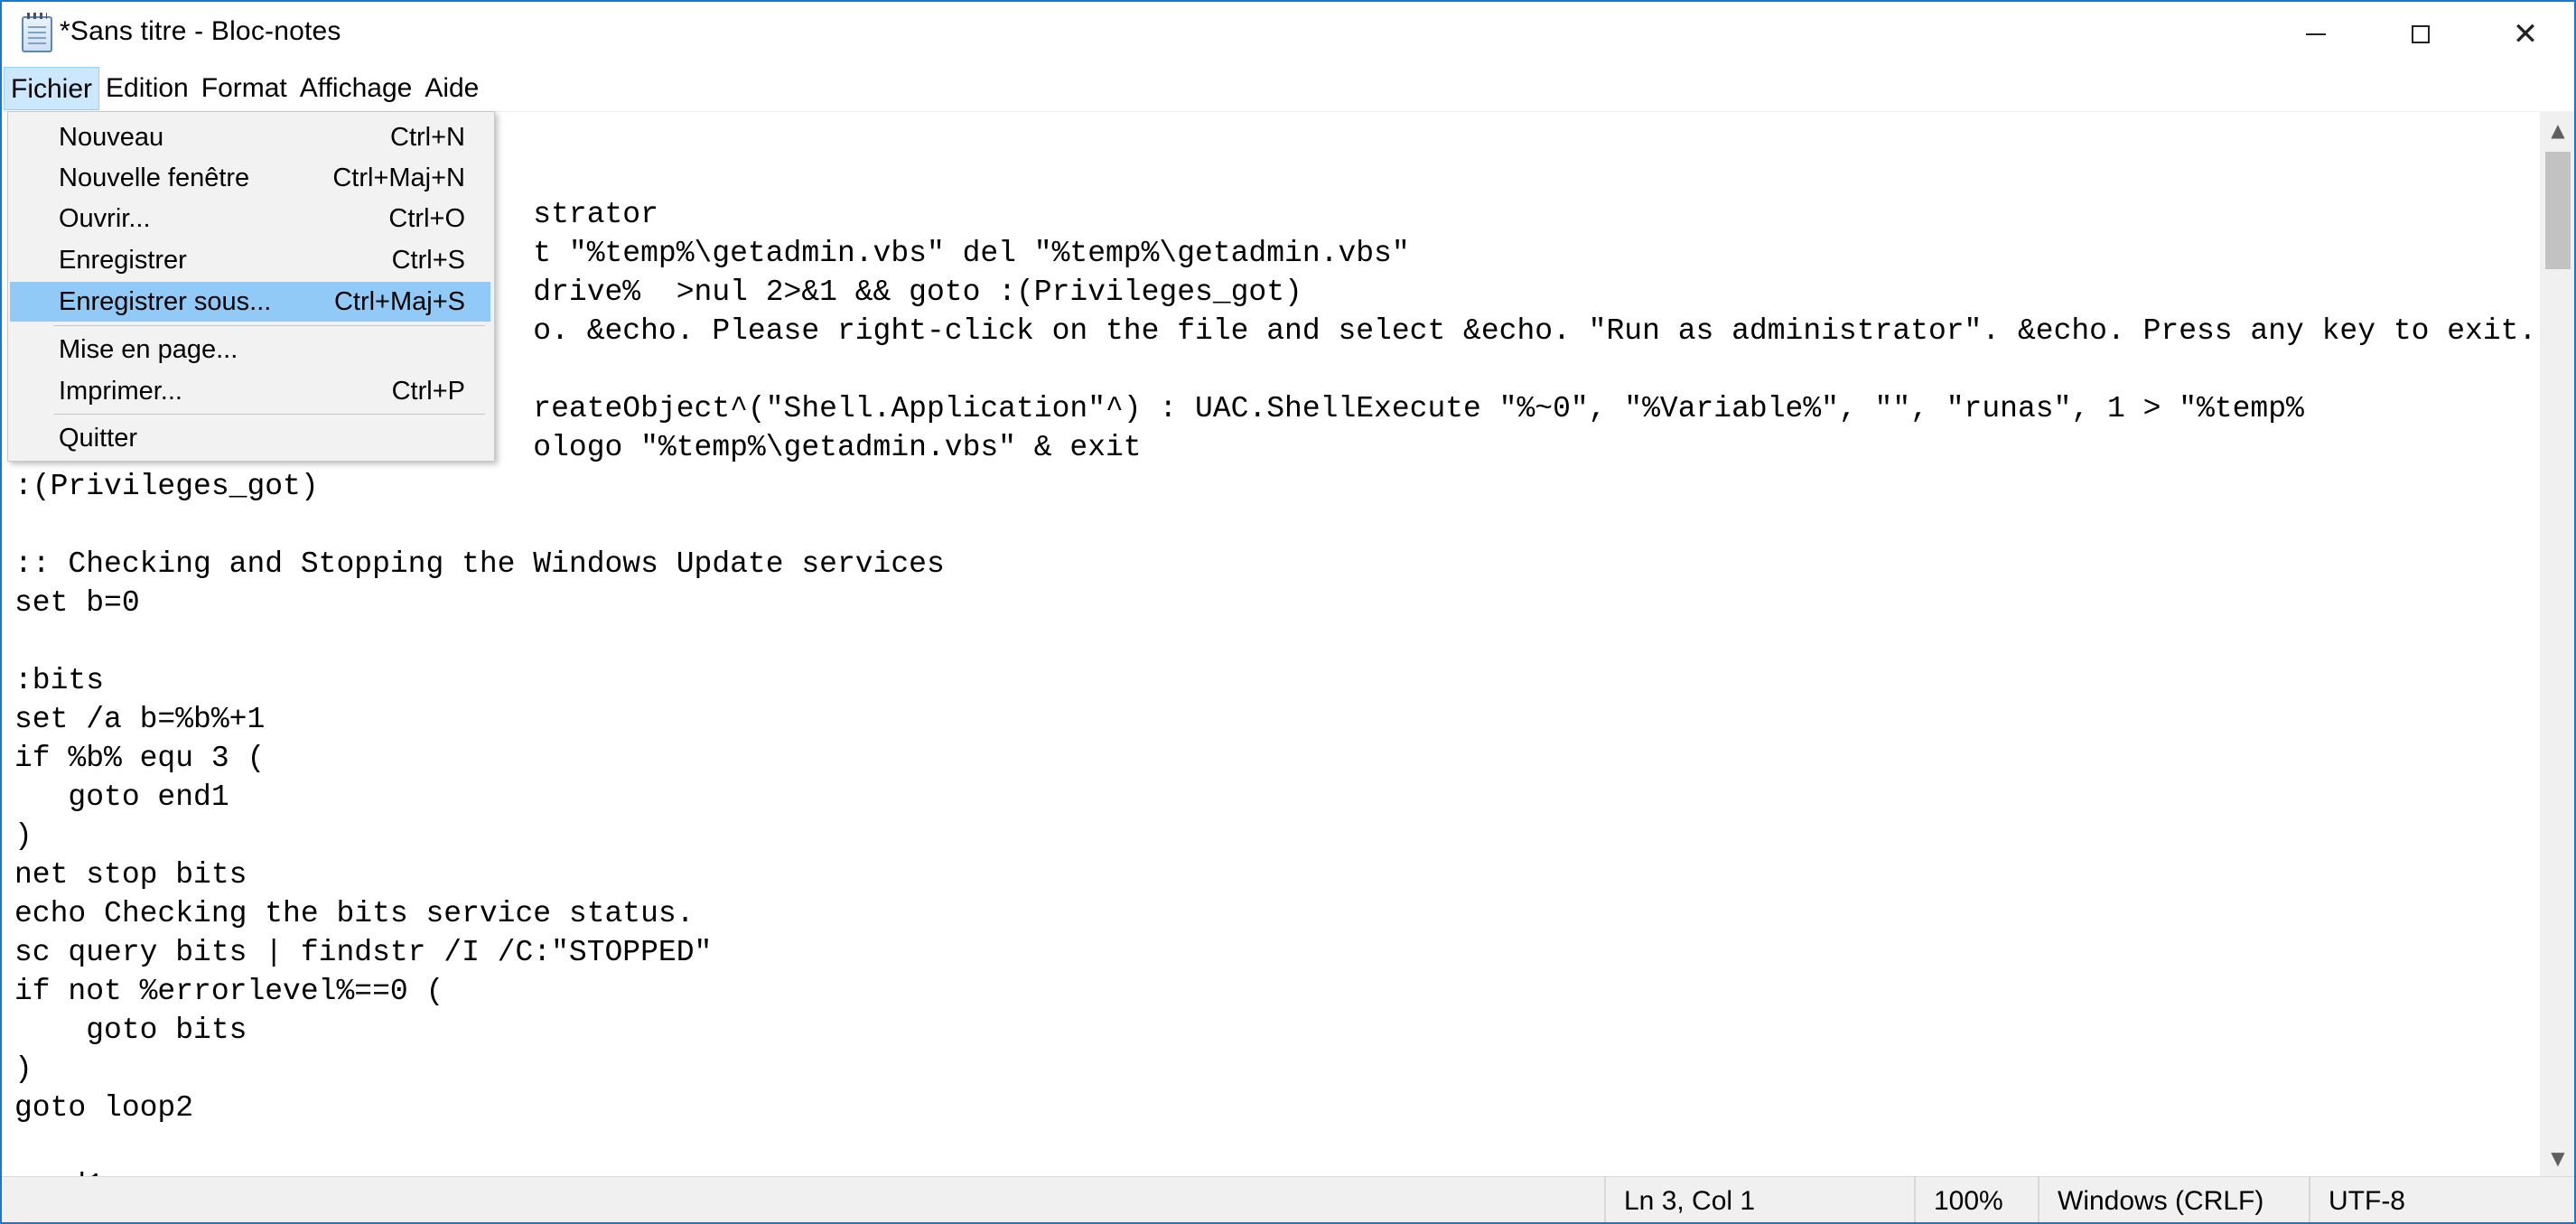 This screenshot has height=1224, width=2576. I want to click on scroll-up-arrow-icon: ▲, so click(2557, 130).